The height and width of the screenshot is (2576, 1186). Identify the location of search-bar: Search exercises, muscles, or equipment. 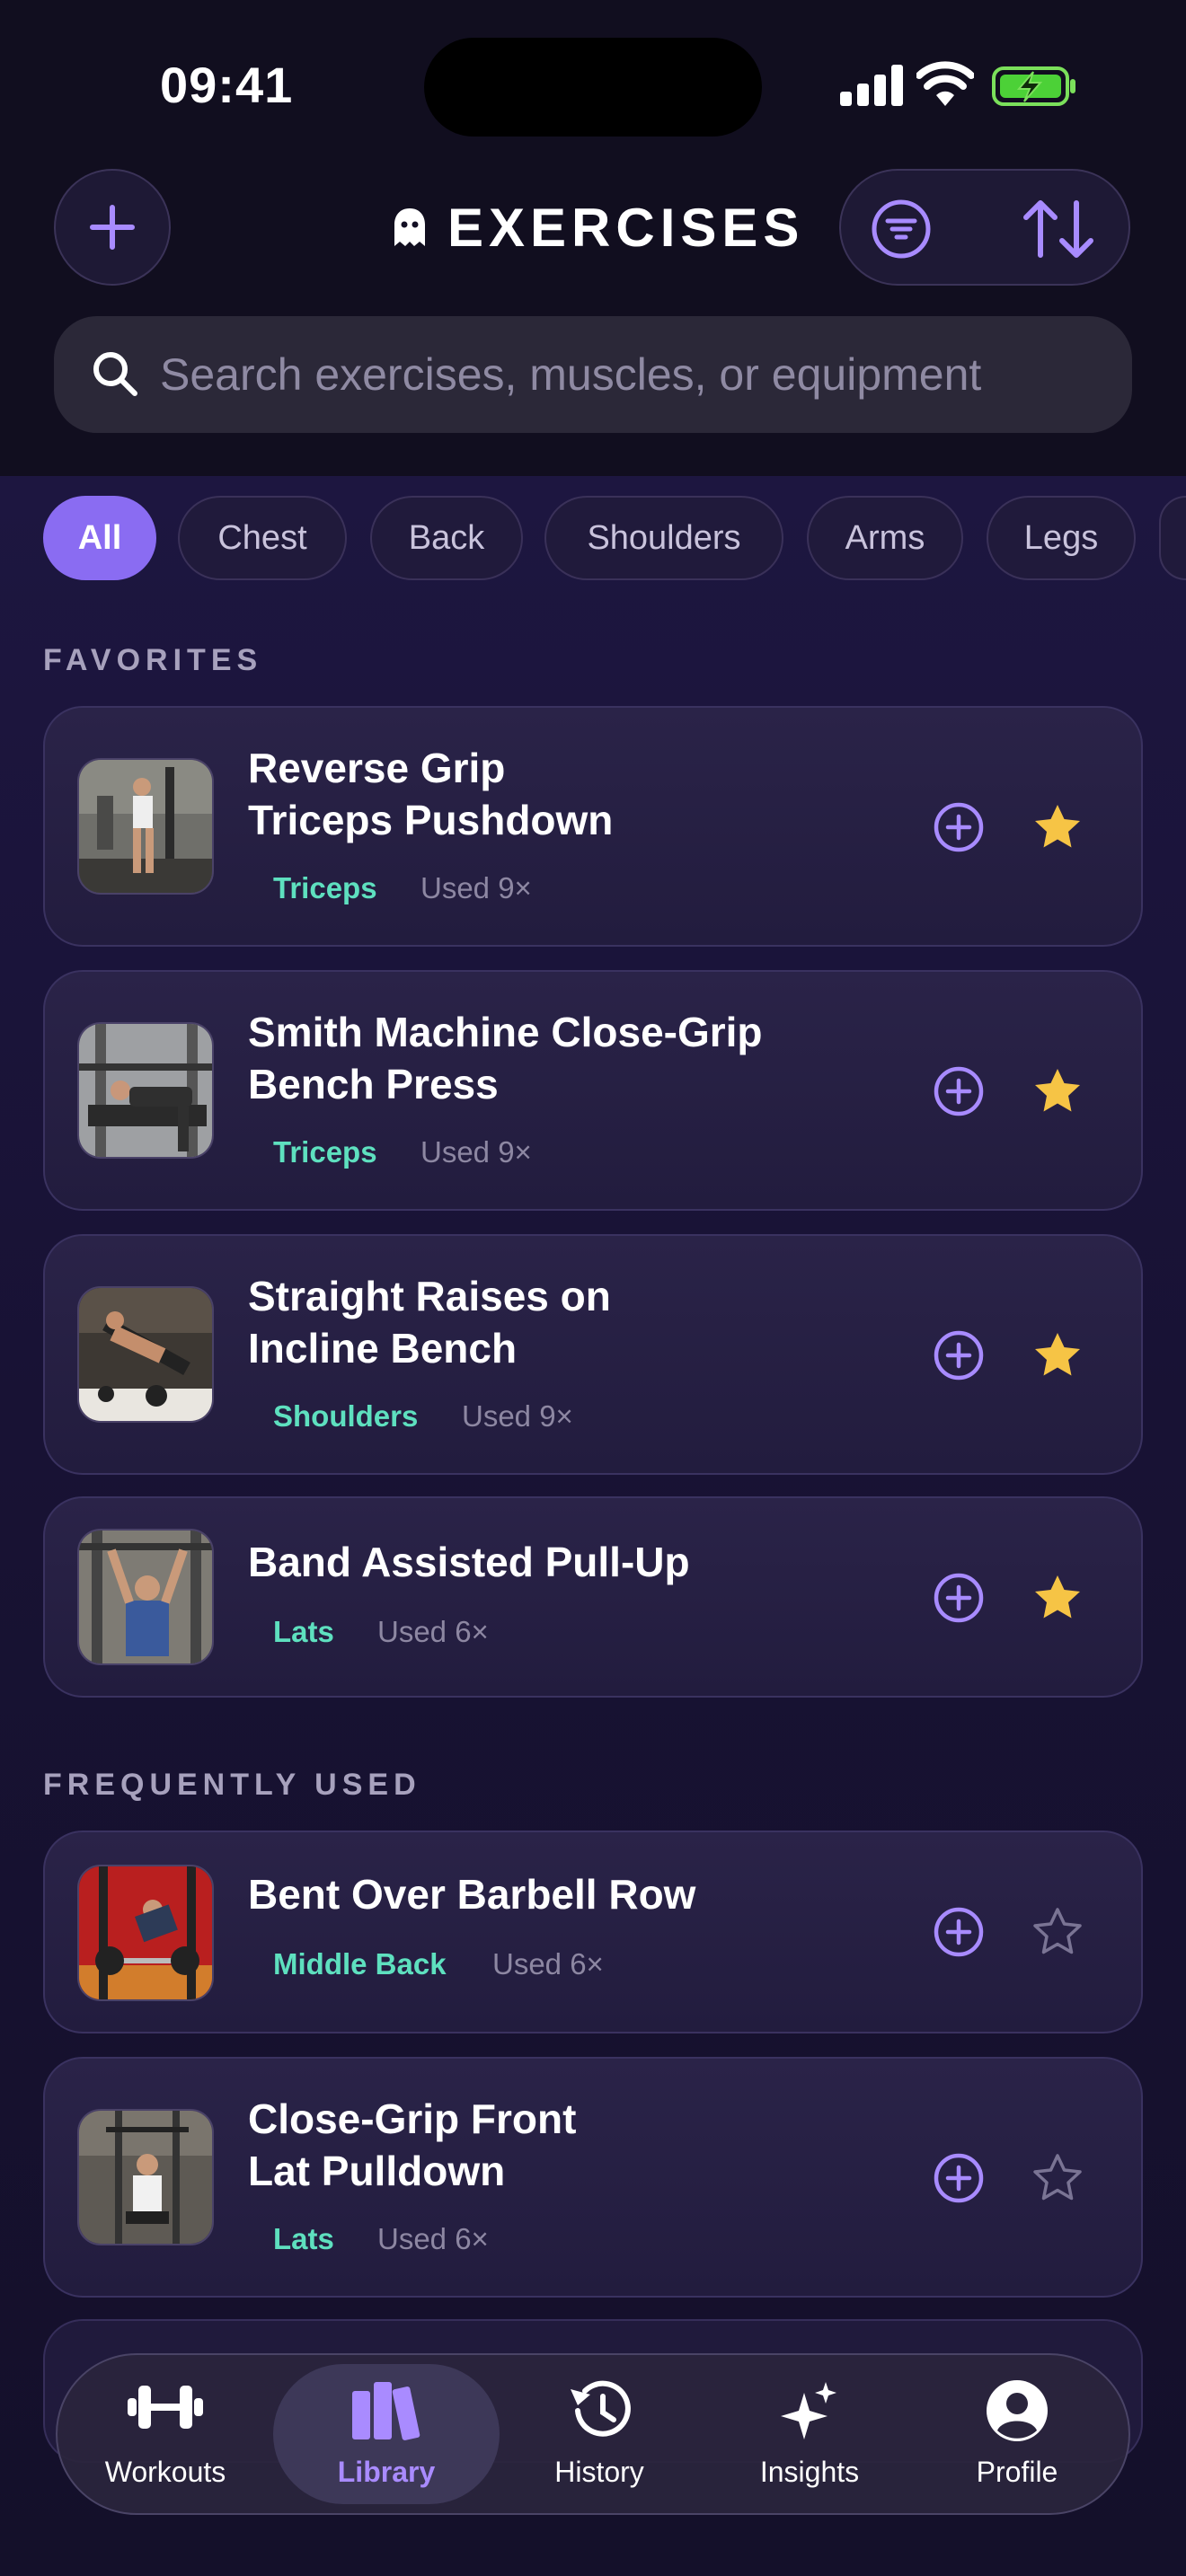
(593, 374).